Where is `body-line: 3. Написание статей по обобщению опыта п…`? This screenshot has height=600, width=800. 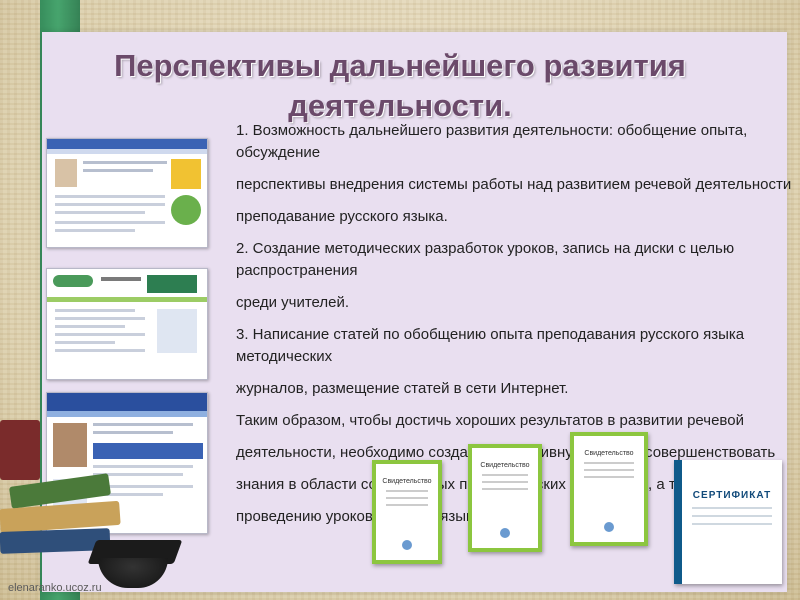
body-line: 3. Написание статей по обобщению опыта п… is located at coordinates (490, 334).